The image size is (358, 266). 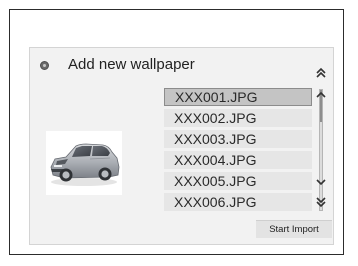 I want to click on file-name: XXX006.JPG, so click(x=215, y=202).